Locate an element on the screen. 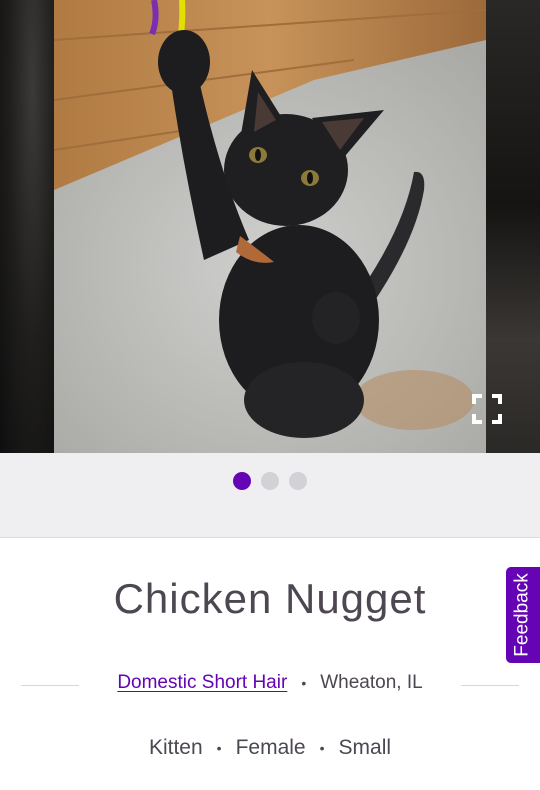 This screenshot has height=790, width=540. breed-link: Domestic Short Hair is located at coordinates (202, 683).